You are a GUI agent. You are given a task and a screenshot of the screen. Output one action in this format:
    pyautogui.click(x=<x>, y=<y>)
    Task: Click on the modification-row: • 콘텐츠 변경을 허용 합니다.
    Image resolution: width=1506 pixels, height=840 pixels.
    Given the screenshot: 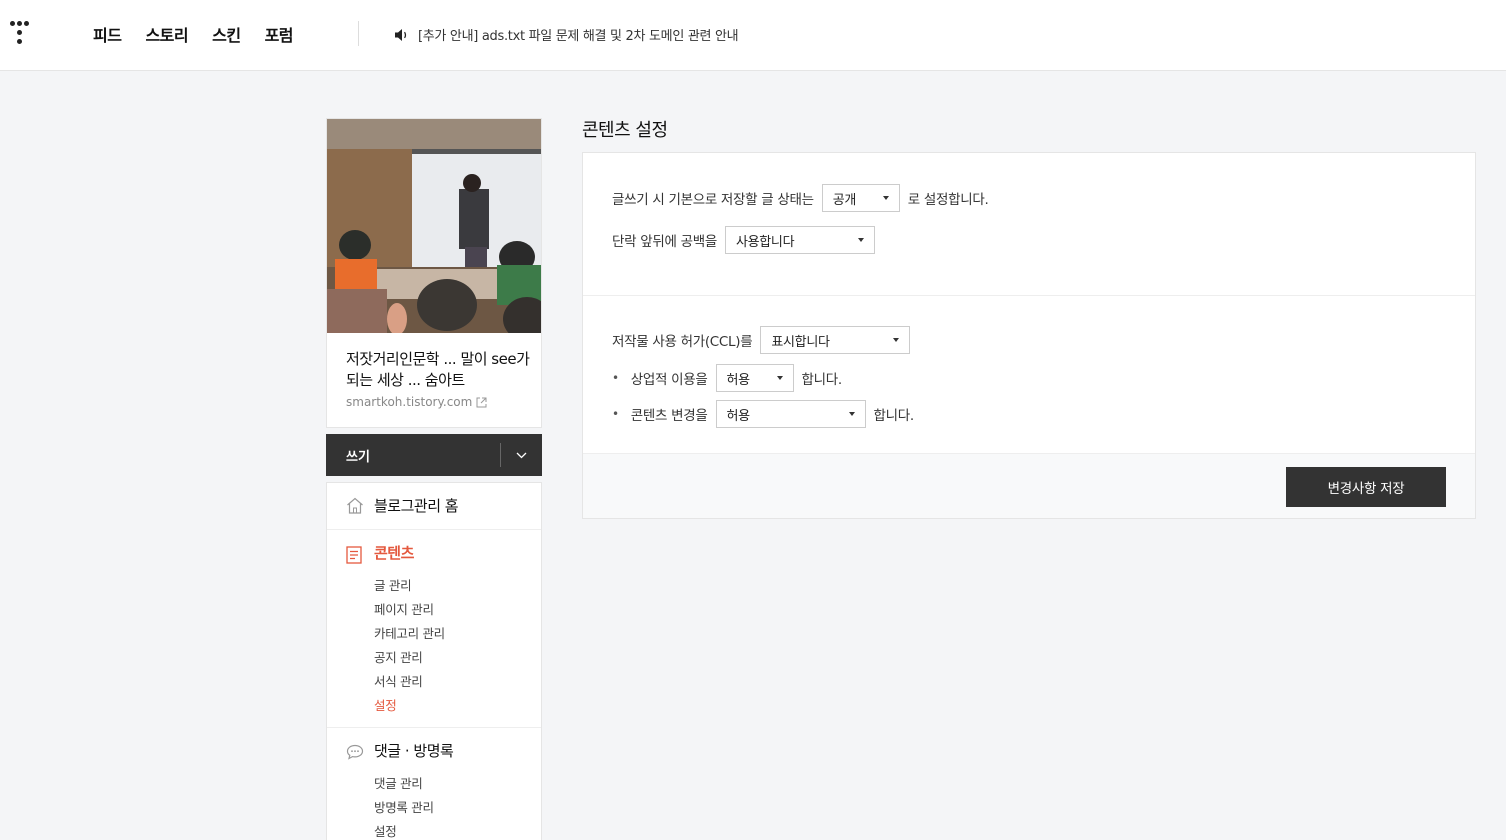 What is the action you would take?
    pyautogui.click(x=763, y=414)
    